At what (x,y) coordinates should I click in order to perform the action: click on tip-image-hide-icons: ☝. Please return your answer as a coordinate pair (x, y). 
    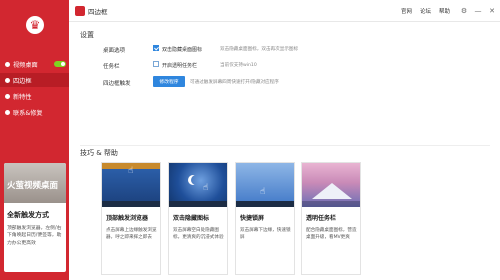
    Looking at the image, I should click on (198, 185).